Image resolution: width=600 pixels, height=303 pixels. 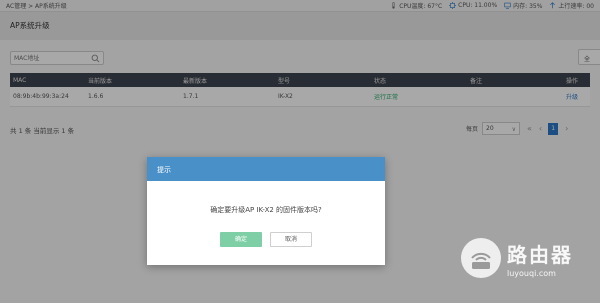 What do you see at coordinates (291, 239) in the screenshot?
I see `cancel-button: 取消` at bounding box center [291, 239].